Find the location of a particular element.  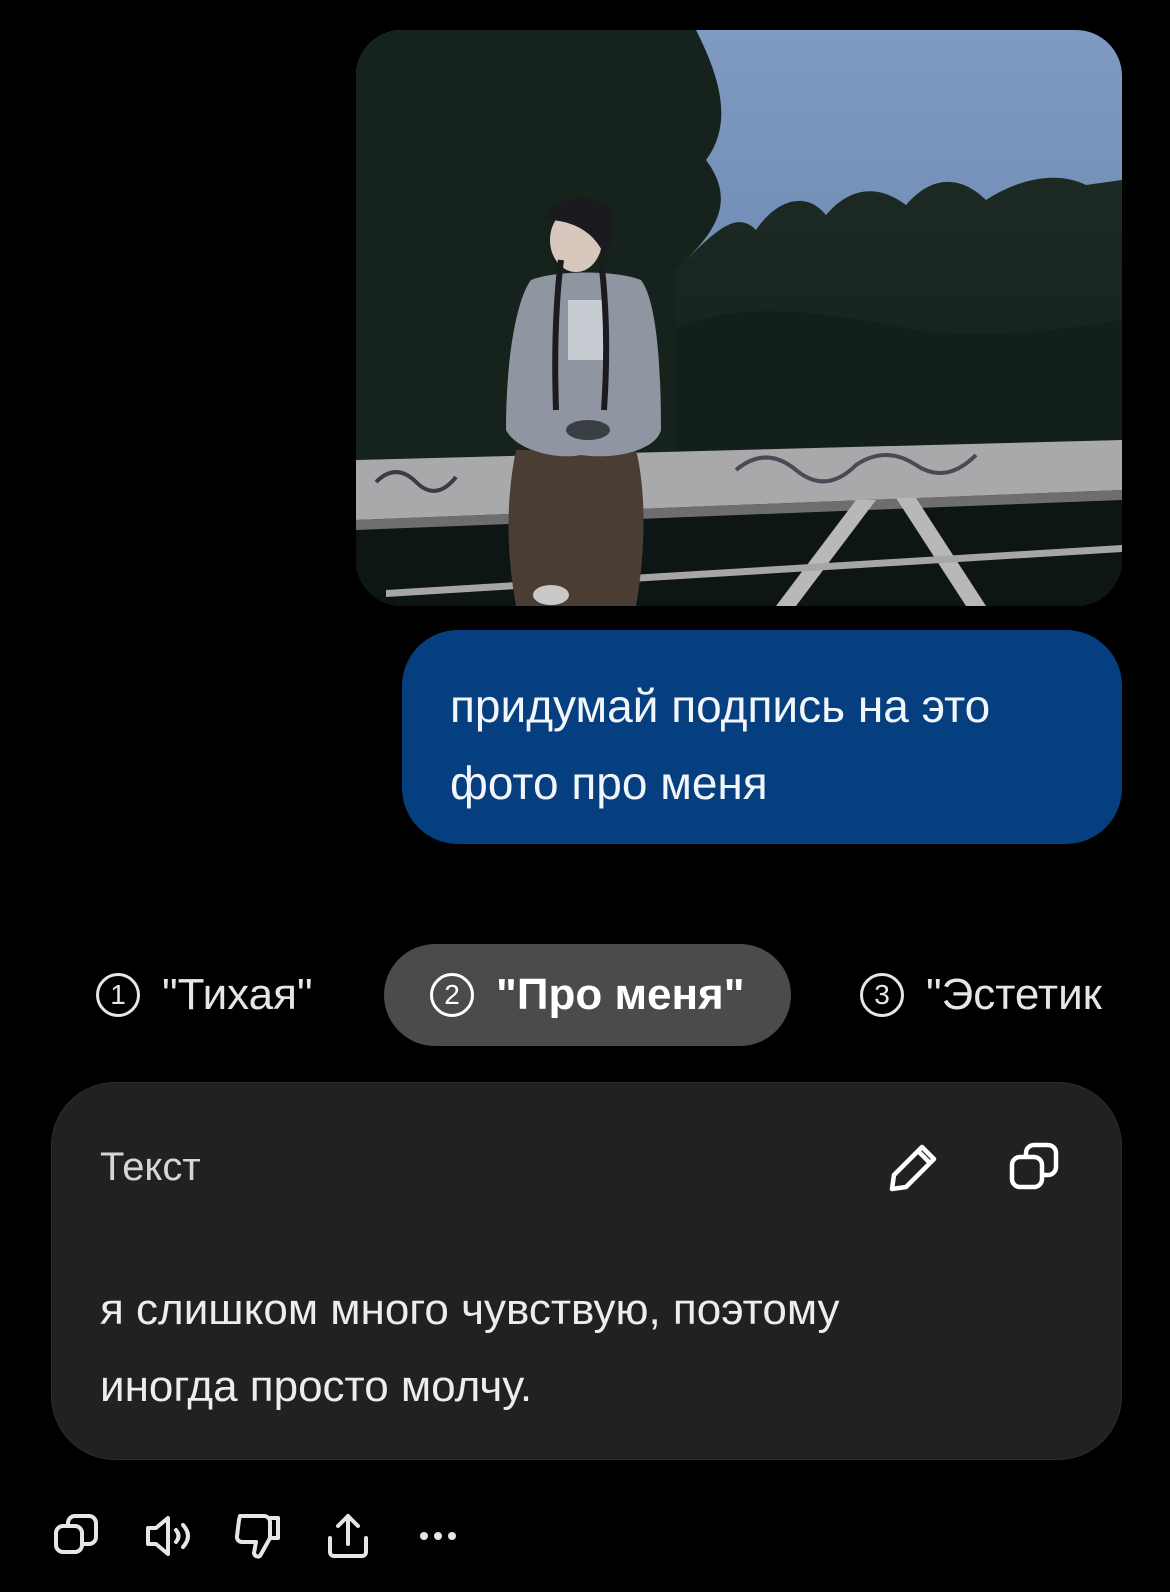

variant-selector: 1 "Тихая" 2 "Про меня" 3 "Эстетик is located at coordinates (585, 995).